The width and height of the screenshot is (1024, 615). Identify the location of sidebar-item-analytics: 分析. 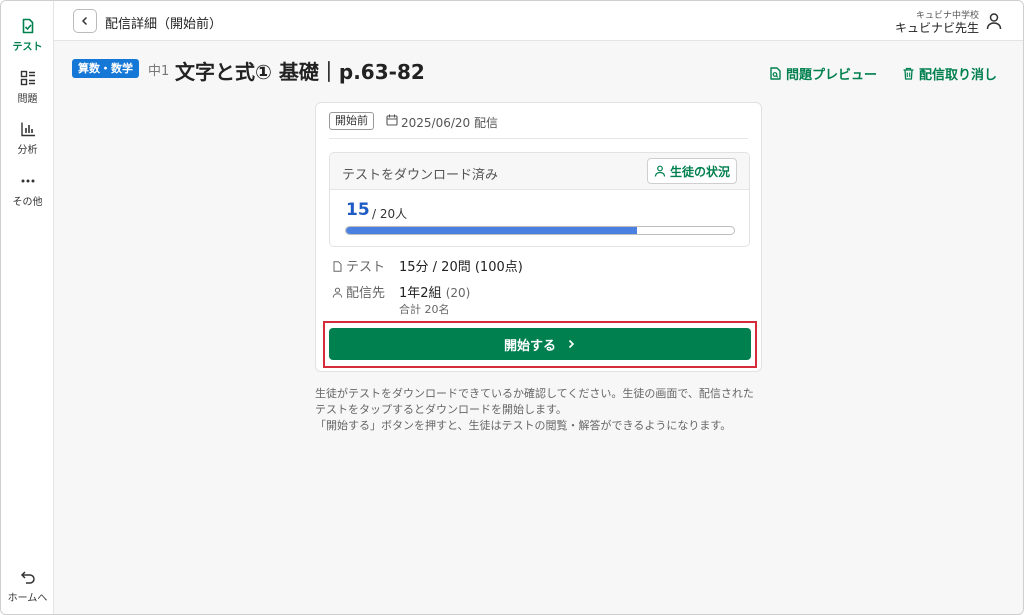
(27, 143).